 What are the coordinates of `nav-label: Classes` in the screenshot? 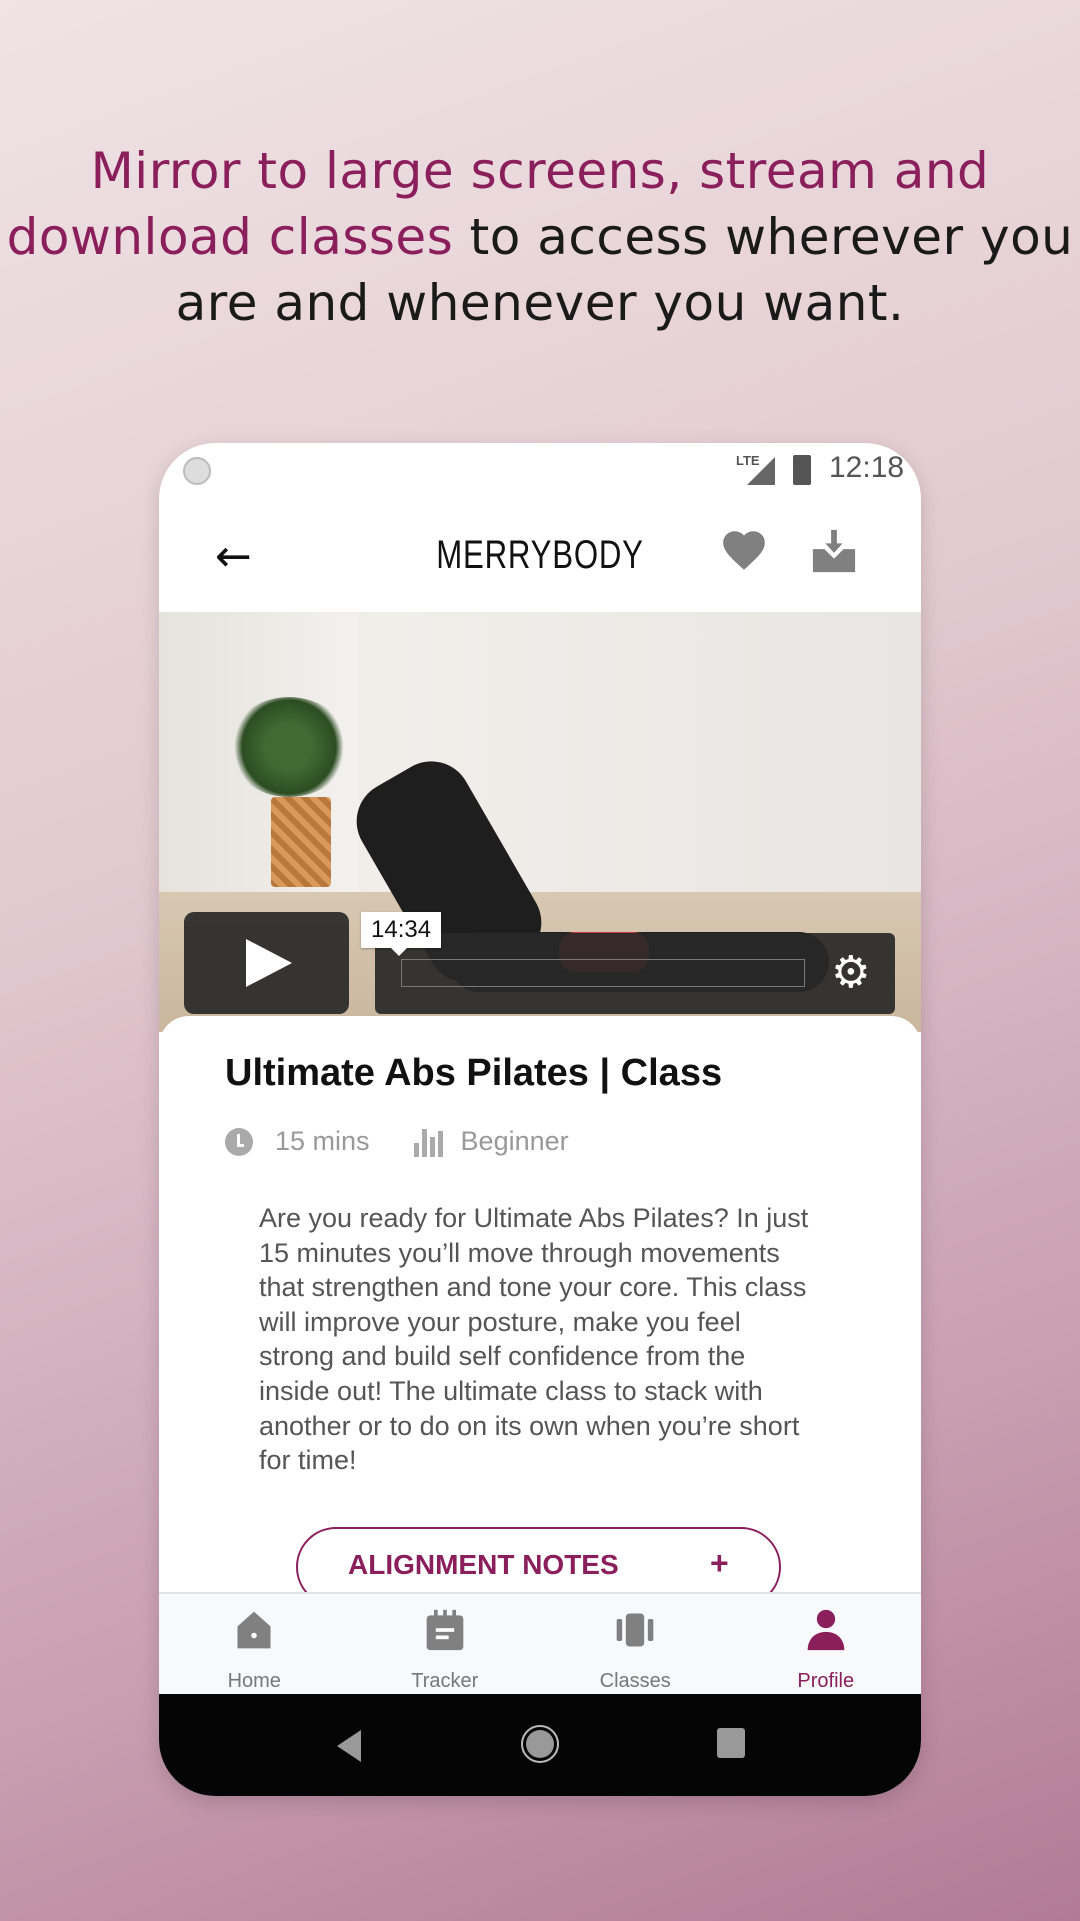 It's located at (635, 1681).